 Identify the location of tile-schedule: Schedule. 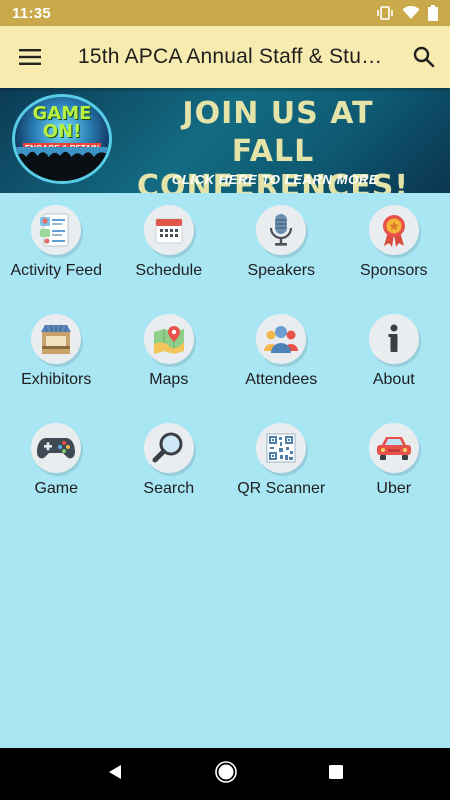
(169, 259).